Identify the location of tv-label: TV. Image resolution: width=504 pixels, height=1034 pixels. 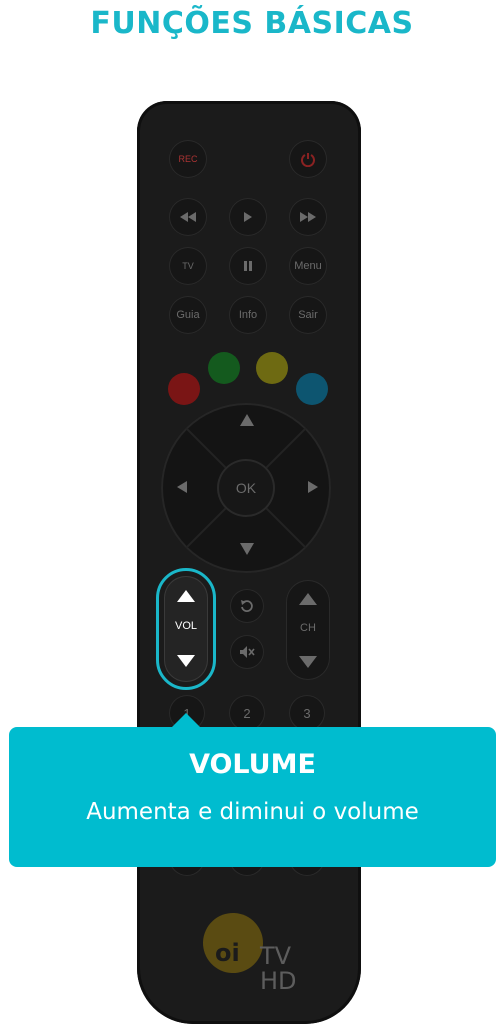
(188, 266).